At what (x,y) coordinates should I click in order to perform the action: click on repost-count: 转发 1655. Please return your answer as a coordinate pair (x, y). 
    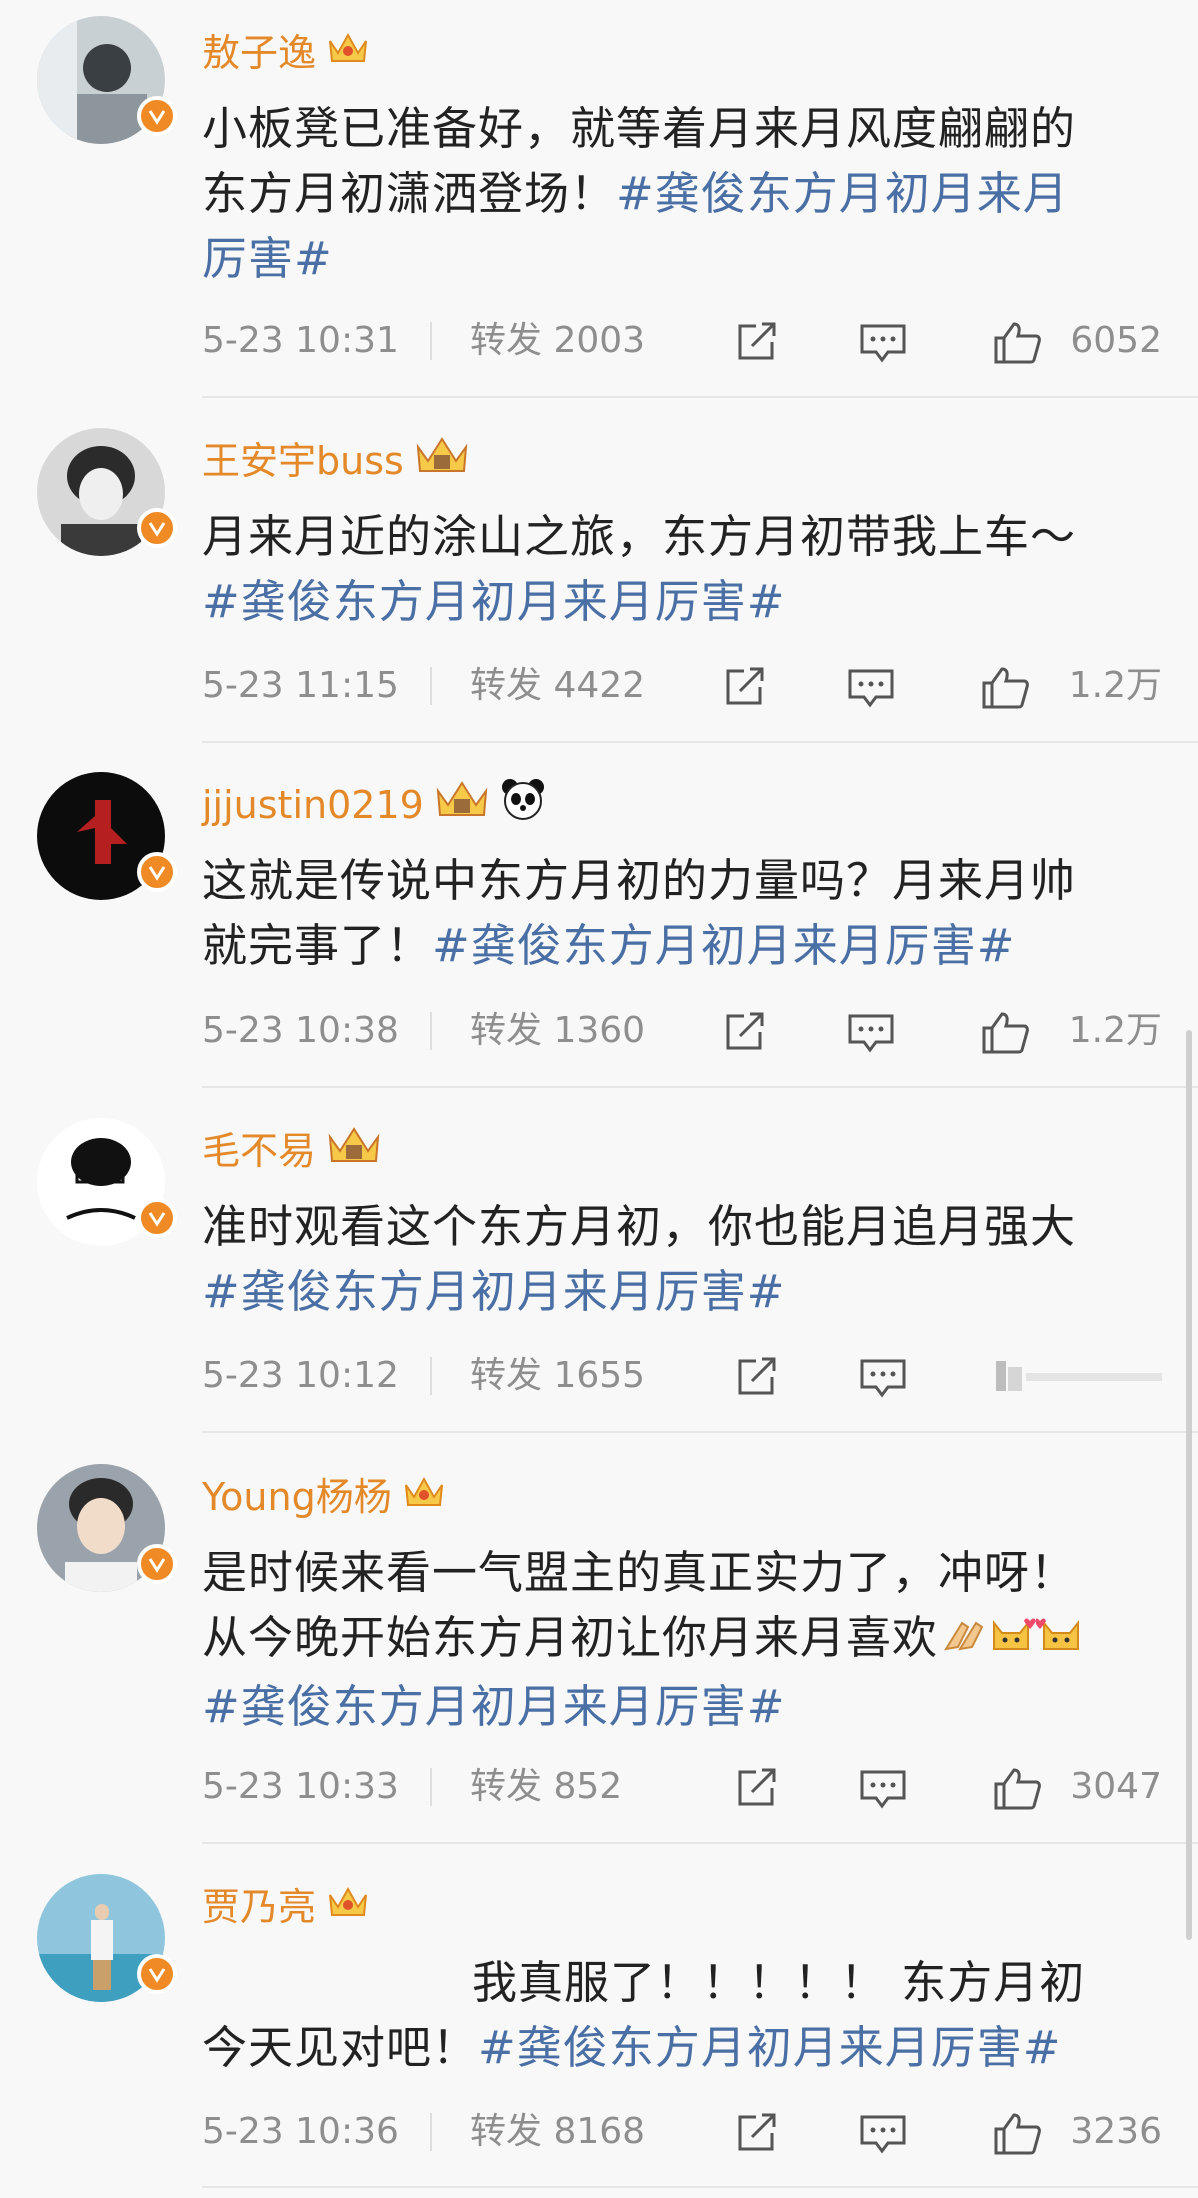
    Looking at the image, I should click on (557, 1376).